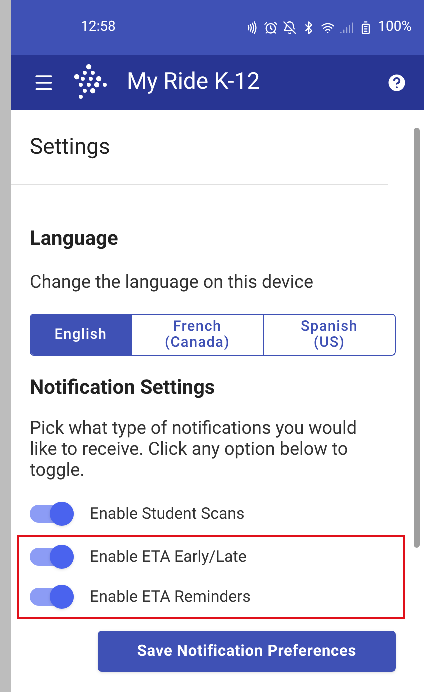  Describe the element at coordinates (172, 283) in the screenshot. I see `section-description: Change the language on this device` at that location.